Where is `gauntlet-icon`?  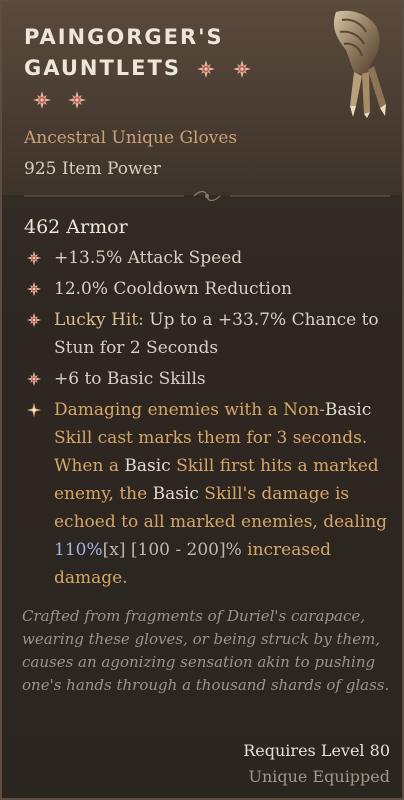
gauntlet-icon is located at coordinates (359, 64).